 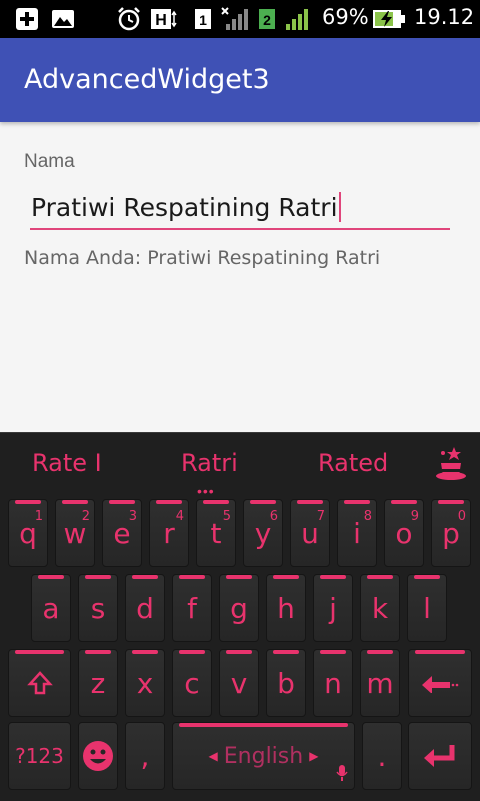 I want to click on key-label: k, so click(x=380, y=608).